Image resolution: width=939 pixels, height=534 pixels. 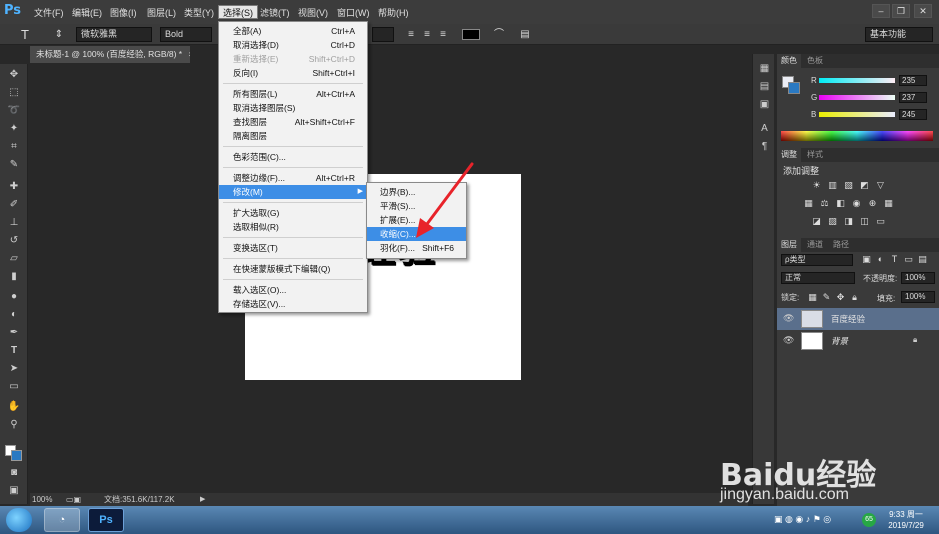 I want to click on align-right-icon: ≡, so click(x=443, y=34).